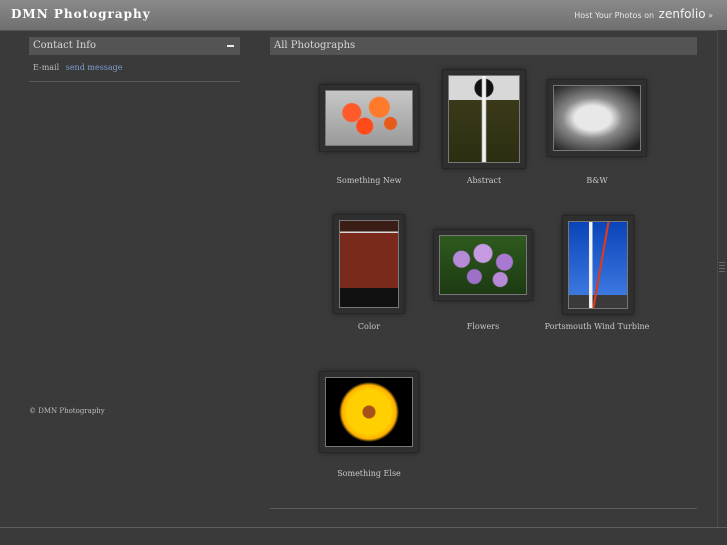 This screenshot has width=727, height=545. I want to click on gallery-title: Color, so click(369, 326).